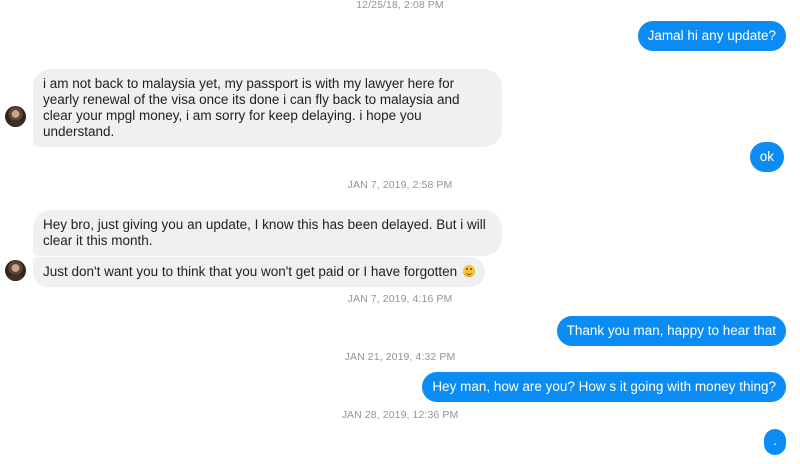 Image resolution: width=800 pixels, height=464 pixels. Describe the element at coordinates (766, 157) in the screenshot. I see `message-outgoing: ok` at that location.